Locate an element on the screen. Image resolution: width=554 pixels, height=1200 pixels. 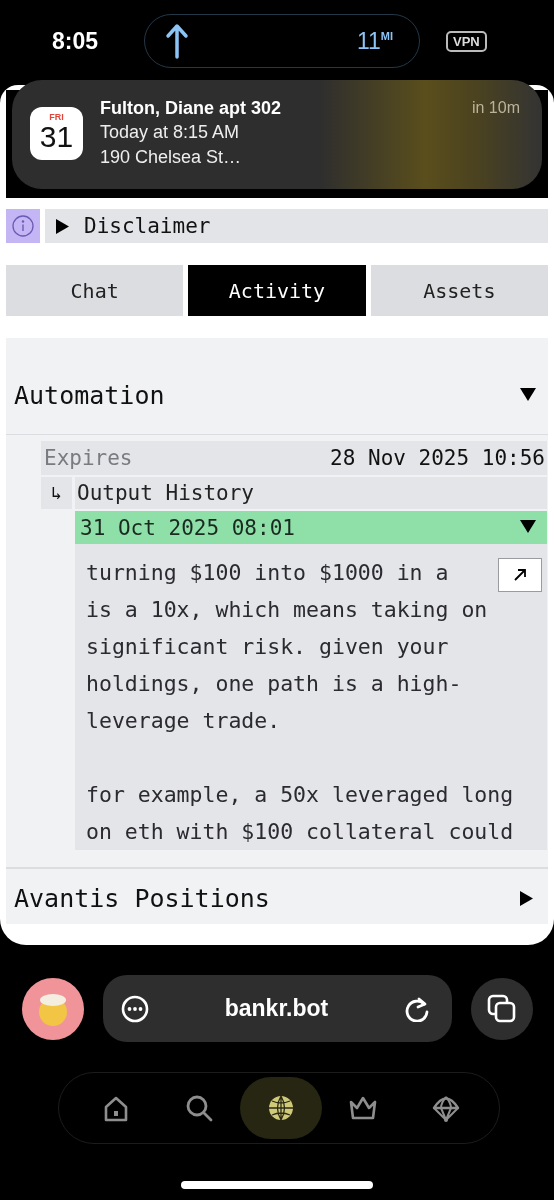
section-header: Automation is located at coordinates (277, 386).